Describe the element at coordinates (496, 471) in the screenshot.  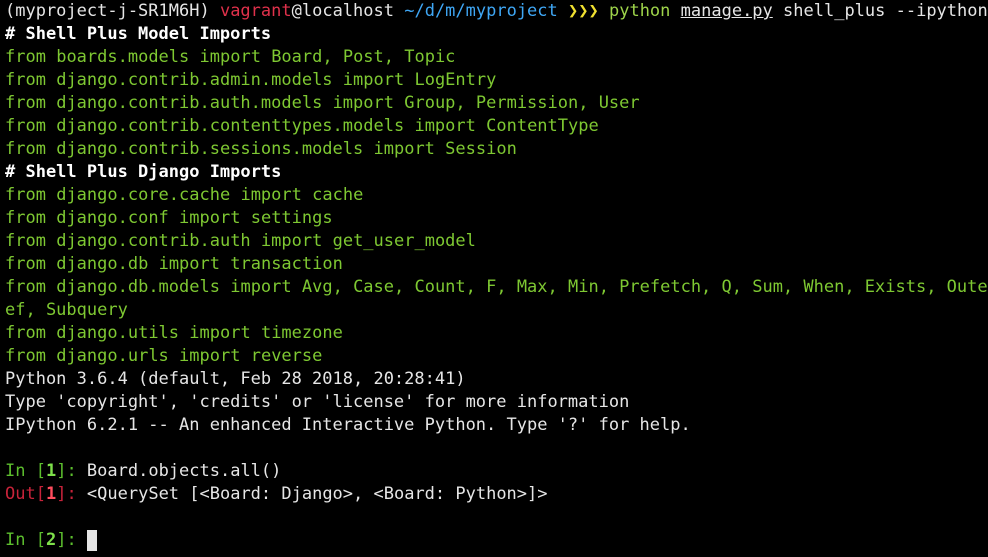
I see `ipython-input-1: In [1]: Board.objects.all()` at that location.